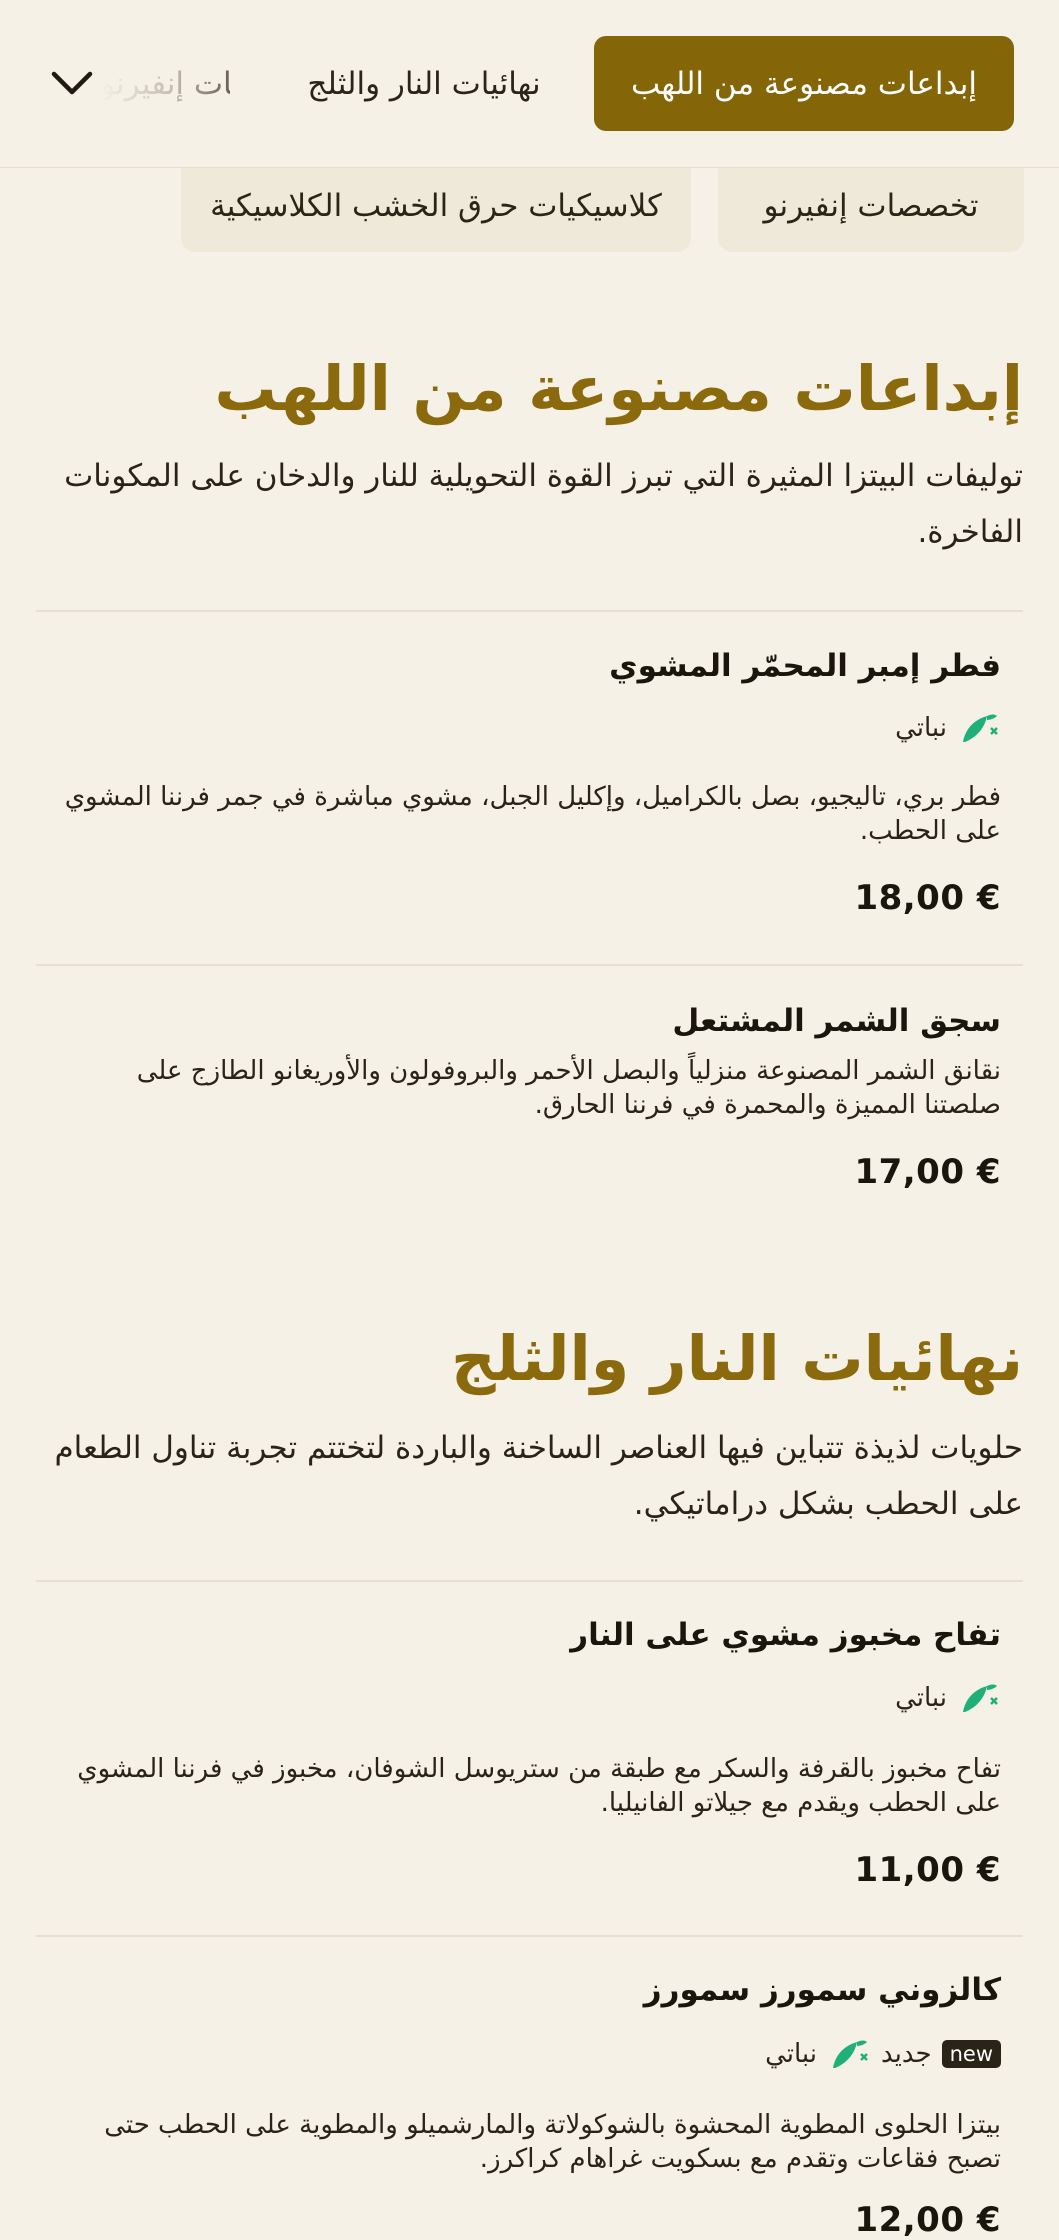  I want to click on pill-wood-fired-classics: كلاسيكيات حرق الخشب الكلاسيكية, so click(436, 206).